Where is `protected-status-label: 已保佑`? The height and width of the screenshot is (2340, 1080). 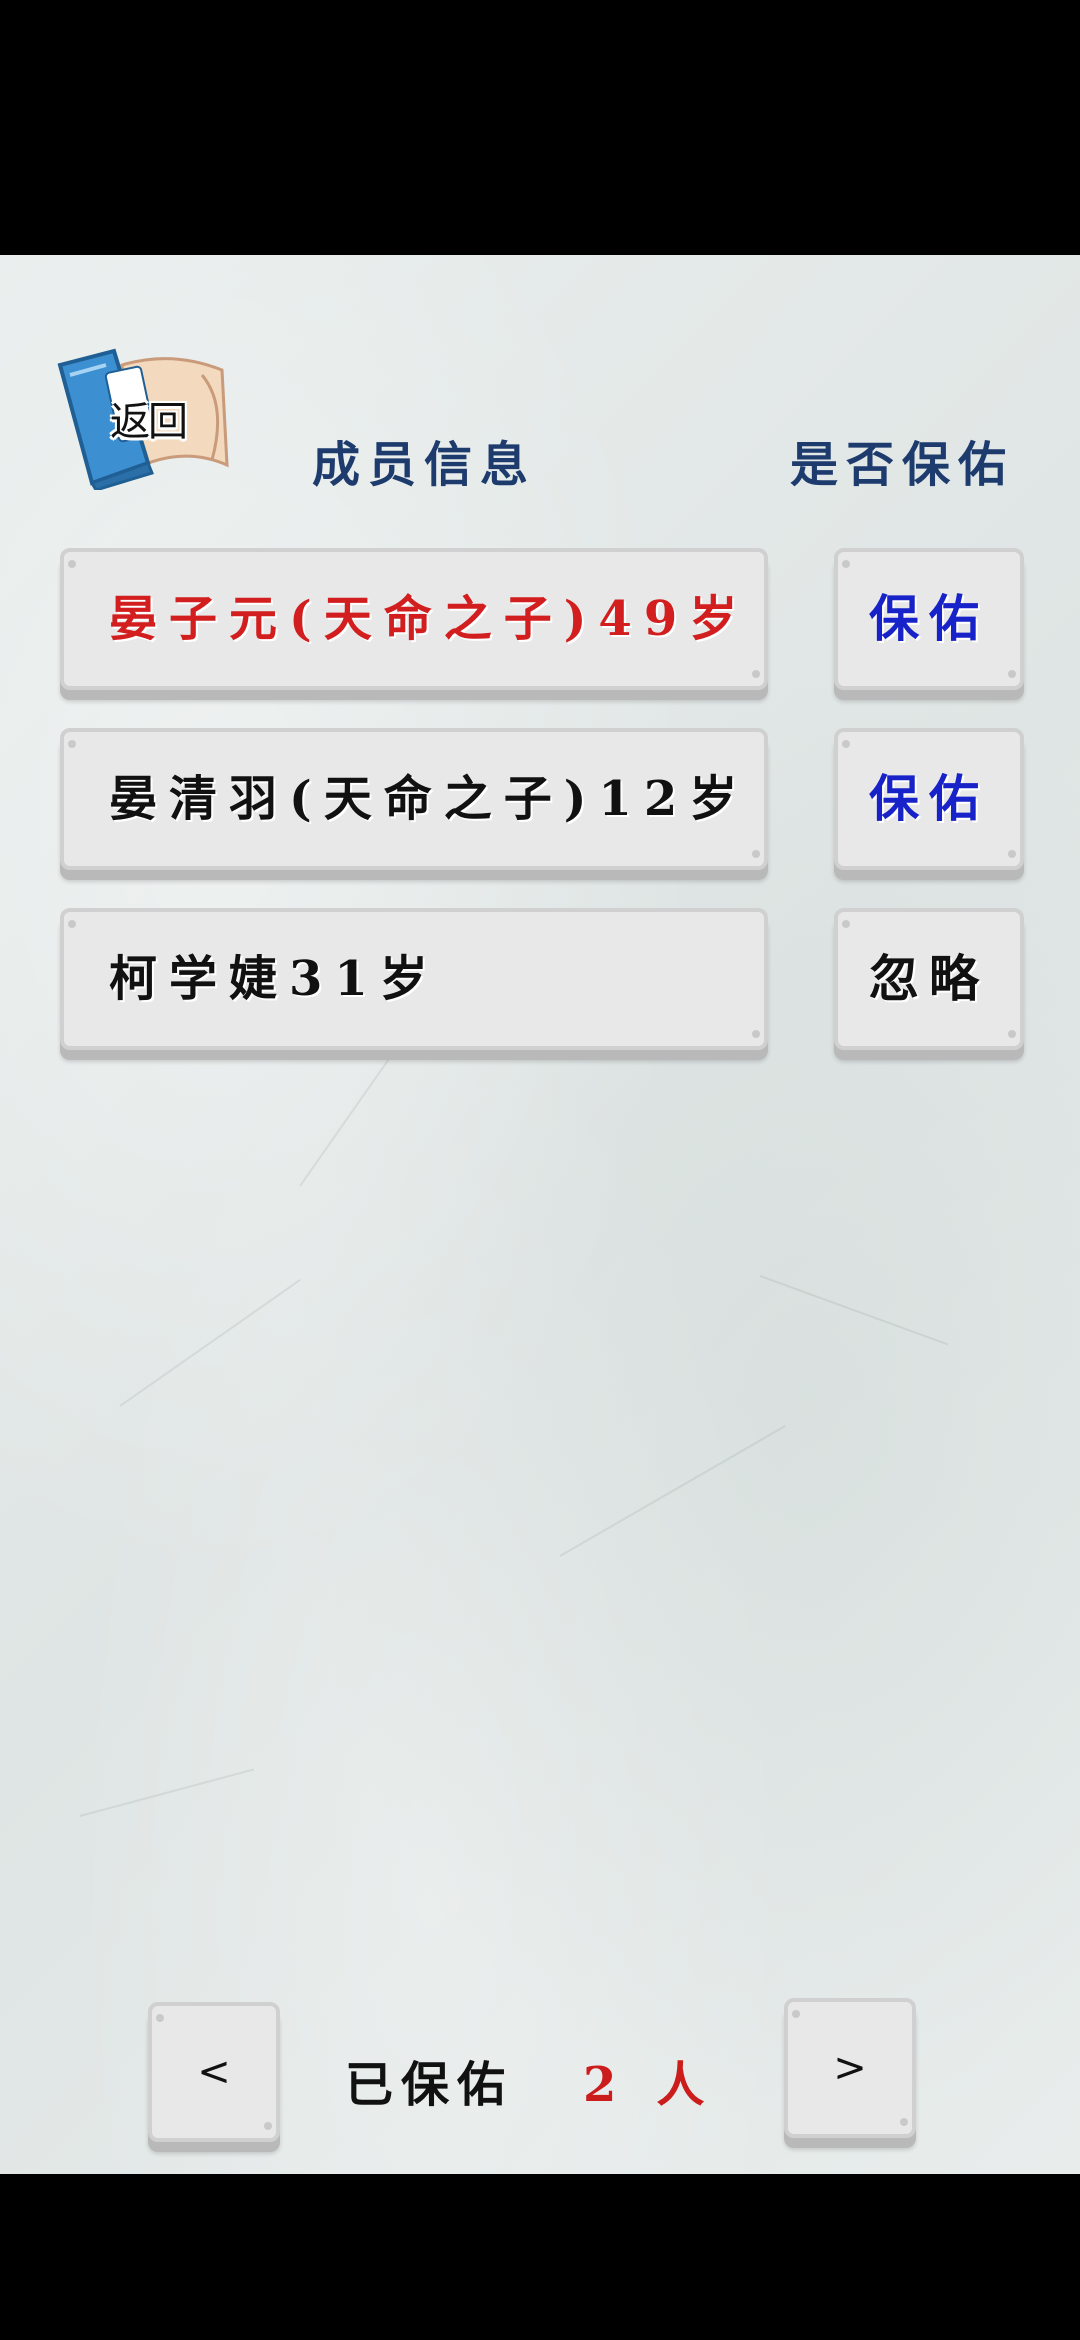 protected-status-label: 已保佑 is located at coordinates (429, 2085).